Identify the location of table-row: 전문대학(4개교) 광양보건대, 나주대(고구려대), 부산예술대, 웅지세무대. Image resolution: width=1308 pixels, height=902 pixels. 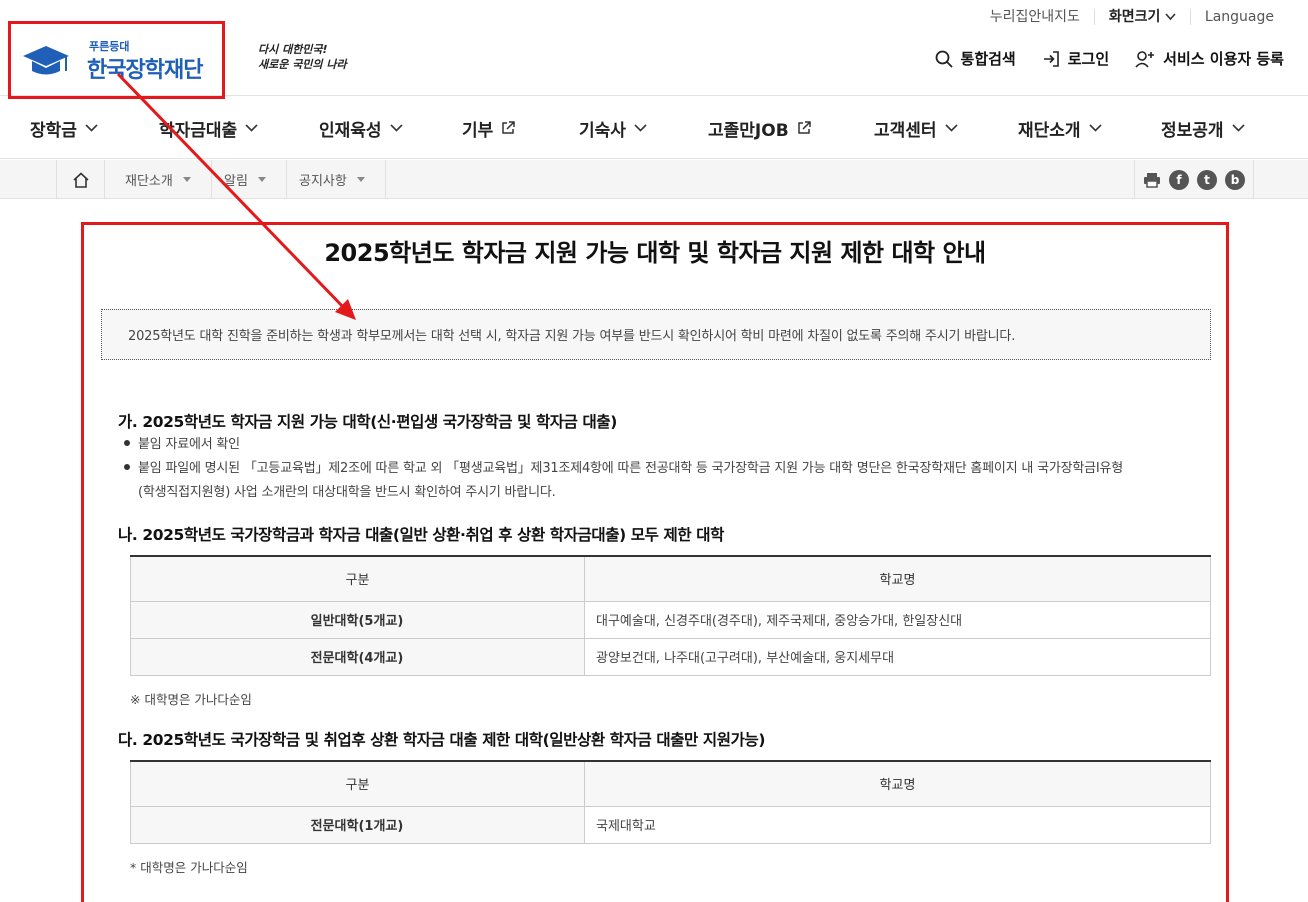
(670, 656).